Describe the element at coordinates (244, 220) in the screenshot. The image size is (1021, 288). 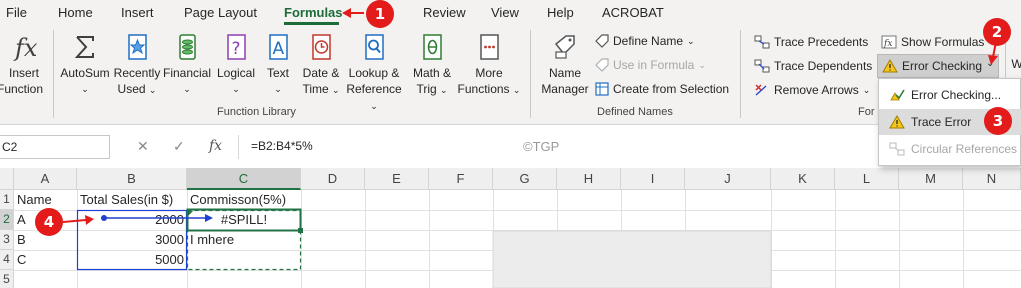
I see `cell-c2: #SPILL!` at that location.